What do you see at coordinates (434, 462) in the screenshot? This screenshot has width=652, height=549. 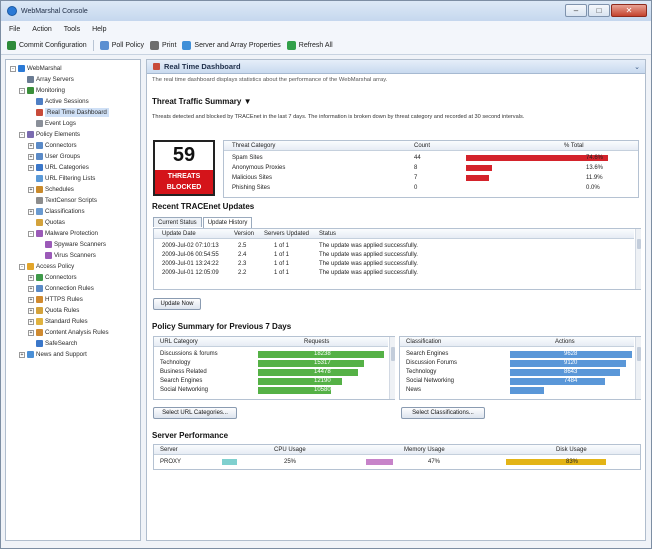 I see `memory-usage-value: 47%` at bounding box center [434, 462].